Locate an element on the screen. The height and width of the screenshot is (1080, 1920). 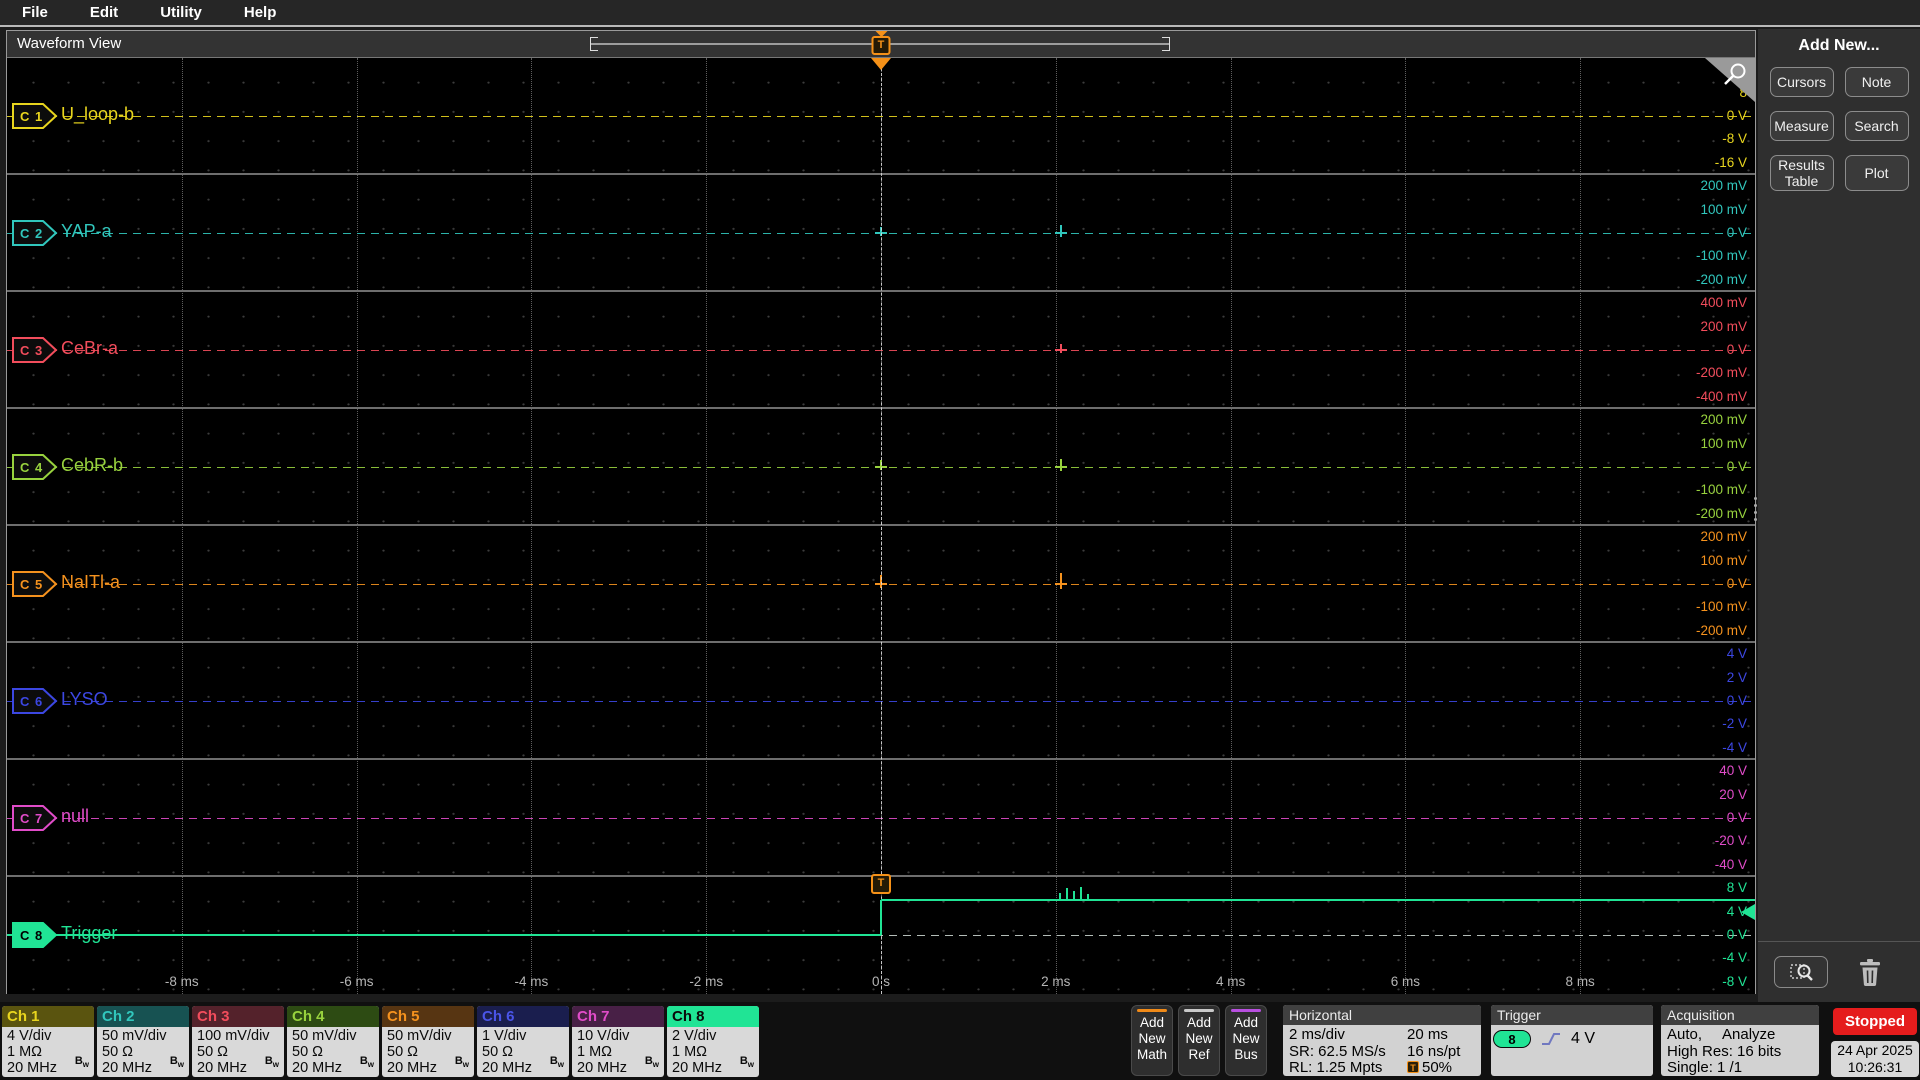
run-stop-status-button: Stopped is located at coordinates (1875, 1021).